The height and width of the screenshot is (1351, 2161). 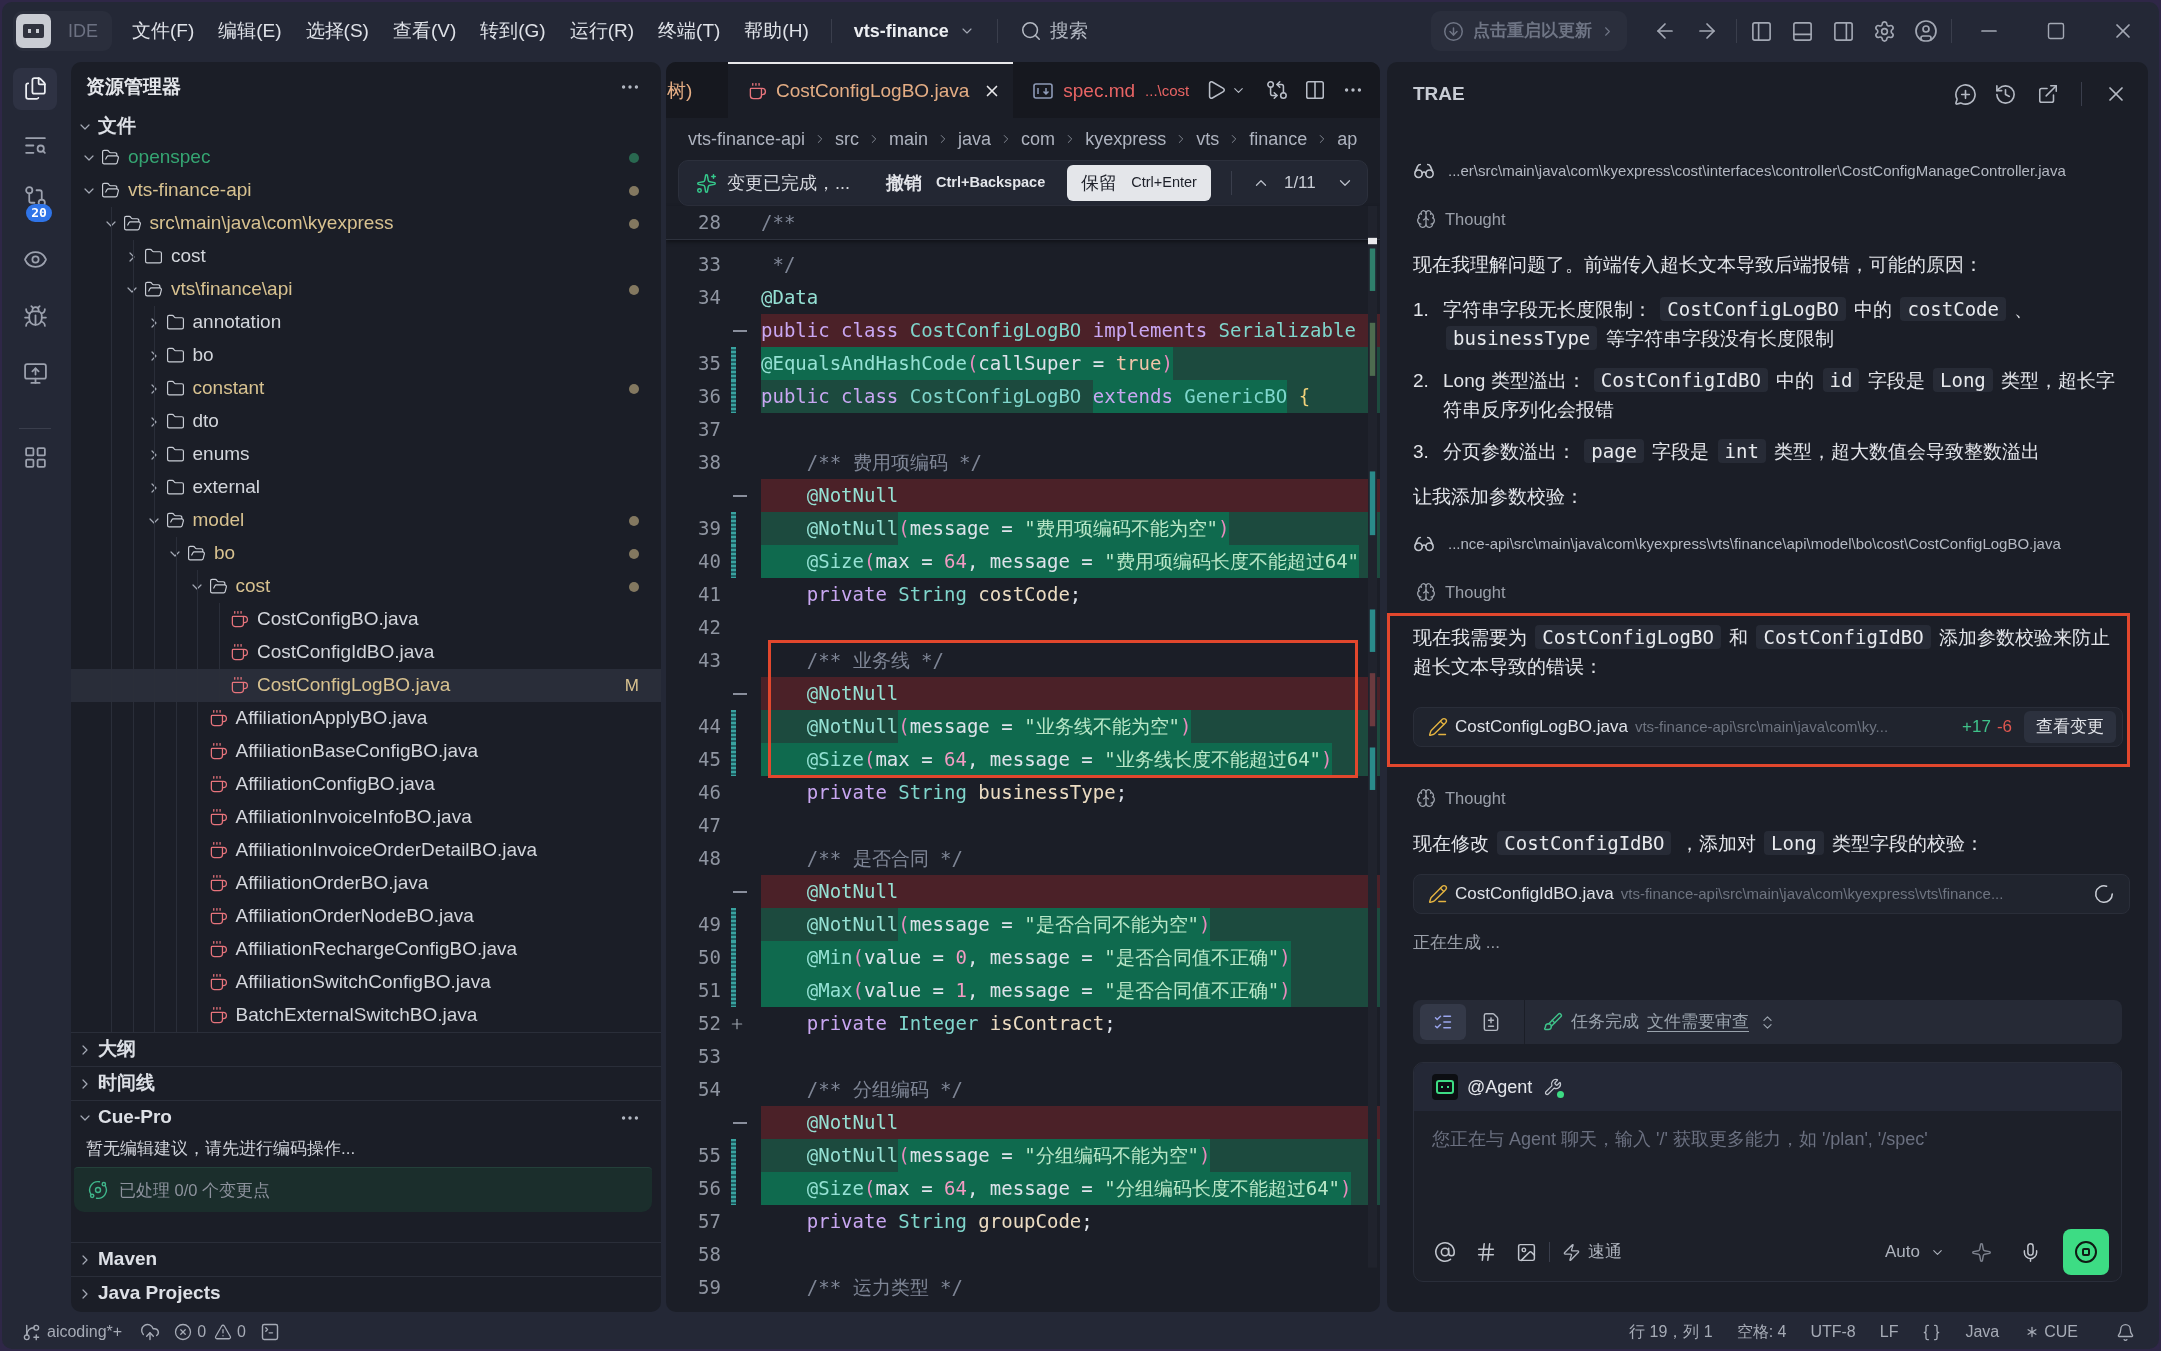 What do you see at coordinates (1926, 31) in the screenshot?
I see `account-icon` at bounding box center [1926, 31].